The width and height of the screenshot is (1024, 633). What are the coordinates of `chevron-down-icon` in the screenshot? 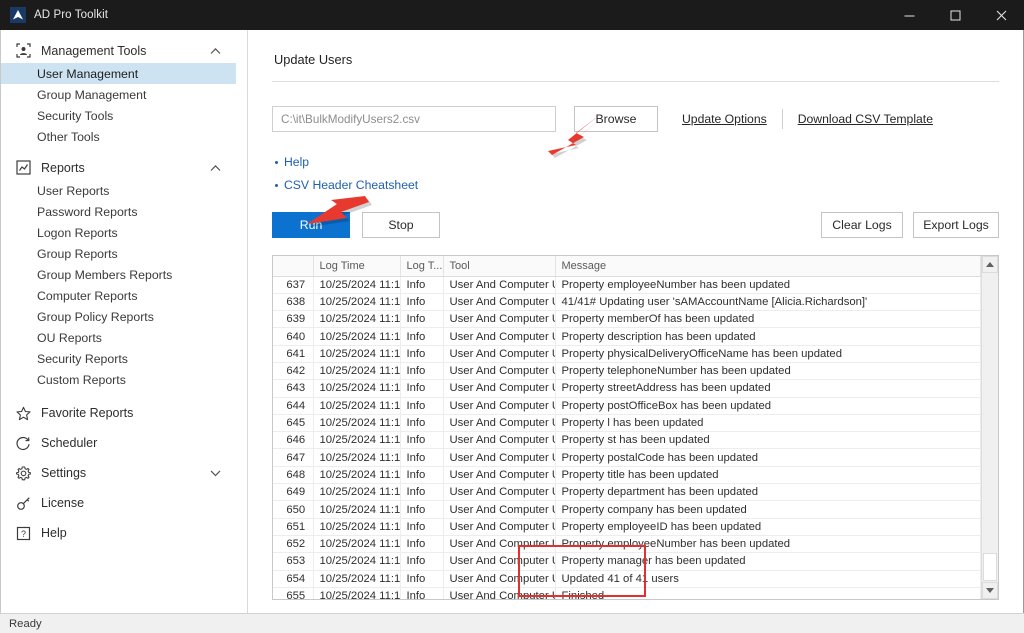 It's located at (215, 473).